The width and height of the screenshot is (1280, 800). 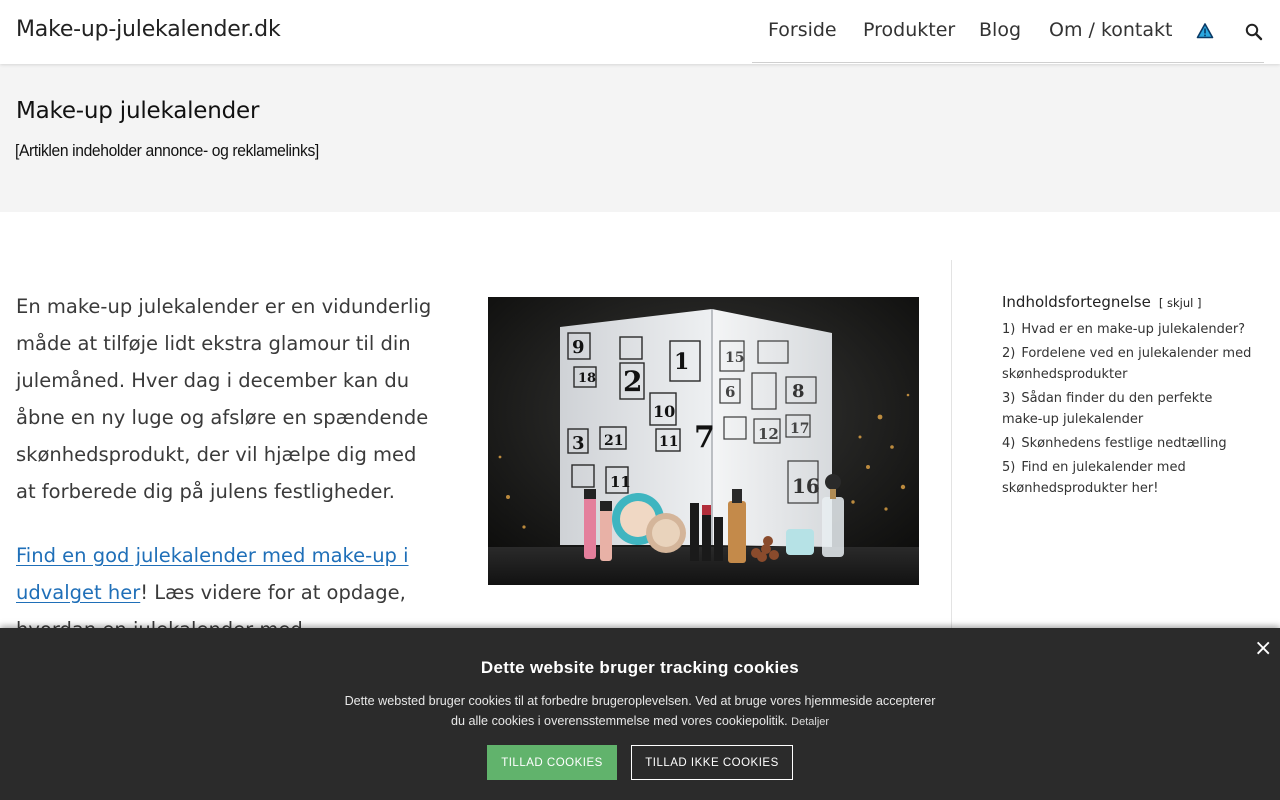 What do you see at coordinates (1110, 30) in the screenshot?
I see `nav-item-om-kontakt: Om / kontakt` at bounding box center [1110, 30].